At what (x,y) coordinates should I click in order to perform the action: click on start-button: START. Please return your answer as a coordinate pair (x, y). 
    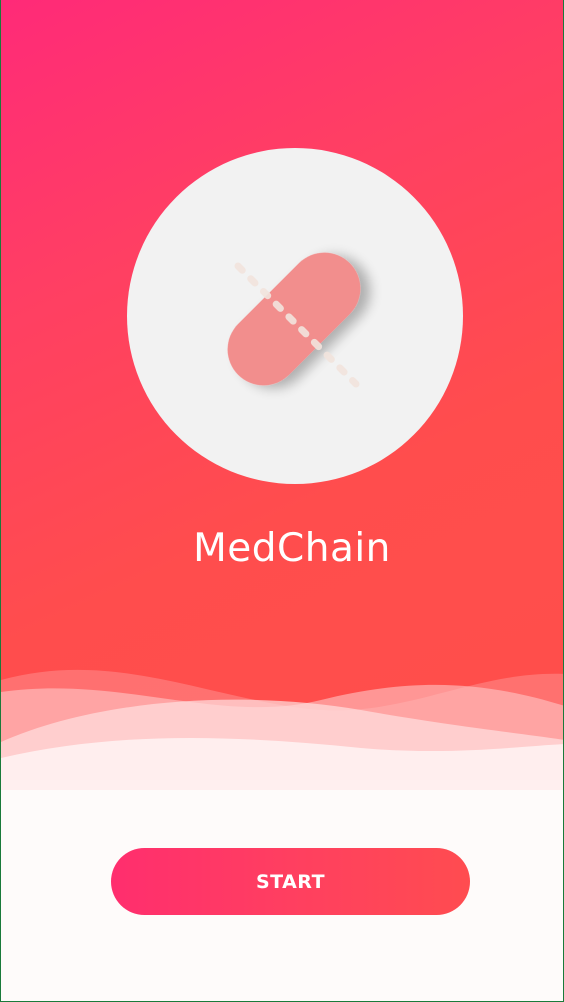
    Looking at the image, I should click on (290, 881).